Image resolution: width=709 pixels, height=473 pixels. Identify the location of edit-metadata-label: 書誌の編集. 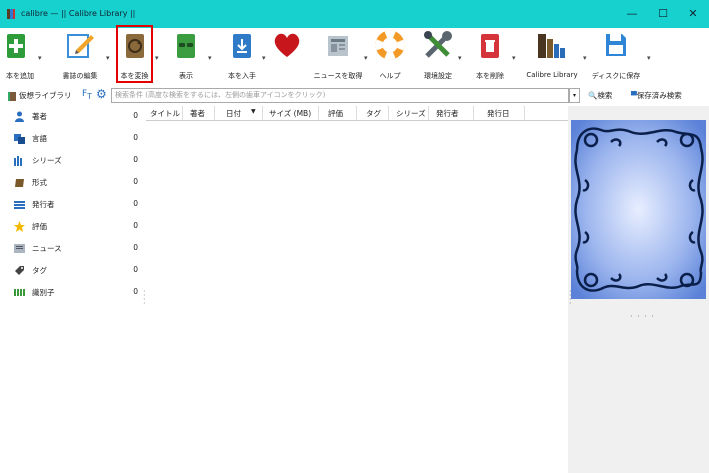
(80, 76).